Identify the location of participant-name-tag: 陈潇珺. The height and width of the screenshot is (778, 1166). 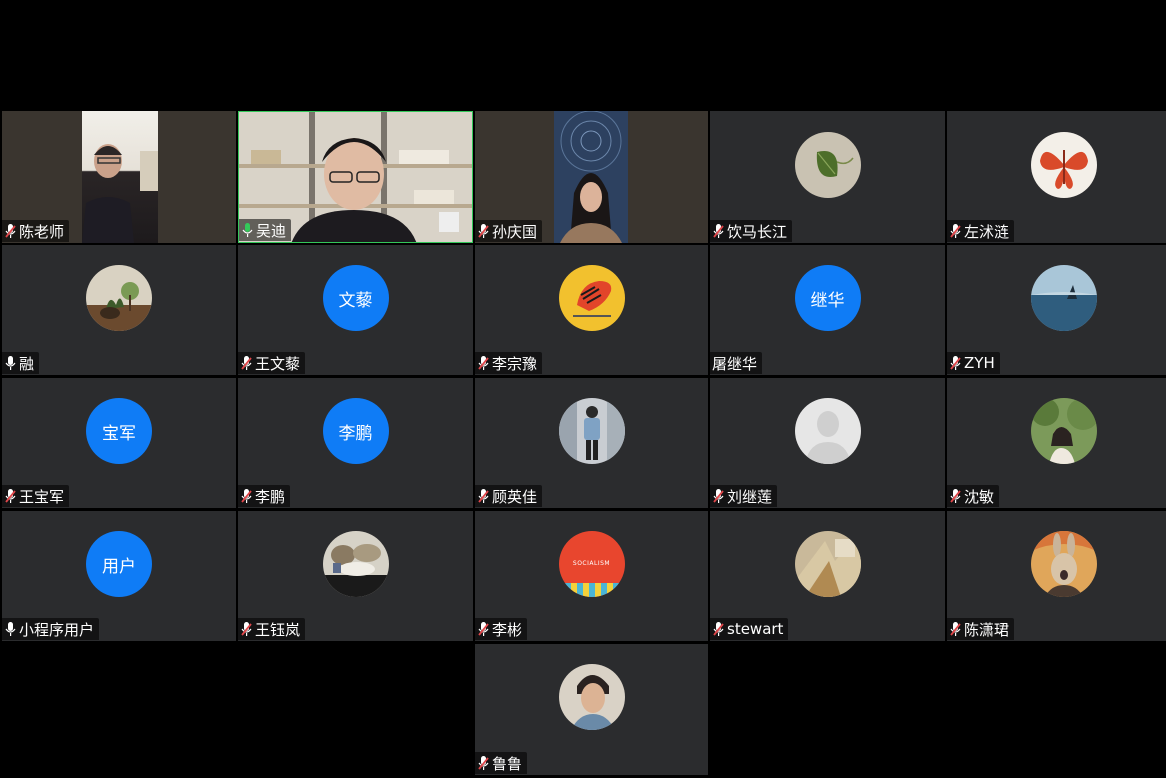
(981, 629).